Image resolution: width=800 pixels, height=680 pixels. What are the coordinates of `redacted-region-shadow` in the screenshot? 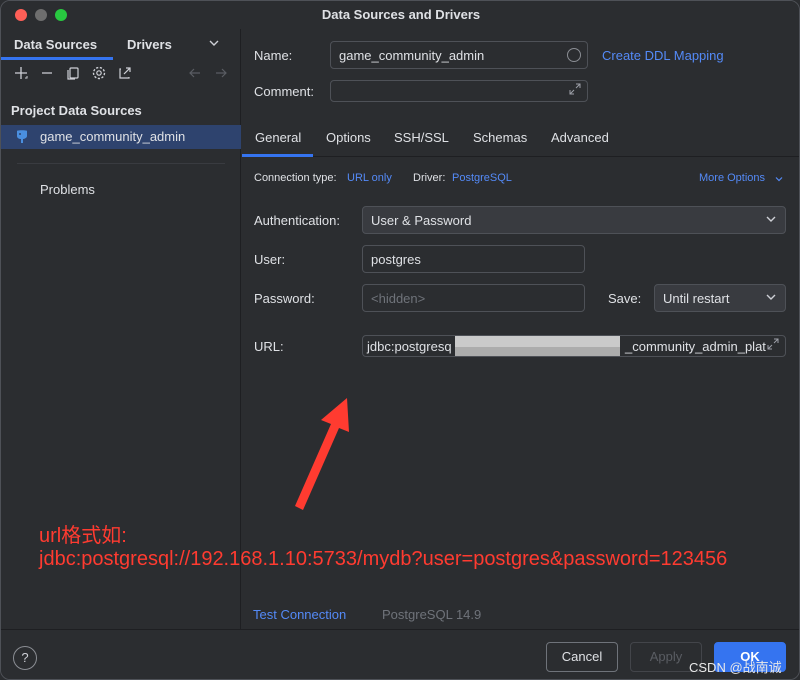 It's located at (537, 351).